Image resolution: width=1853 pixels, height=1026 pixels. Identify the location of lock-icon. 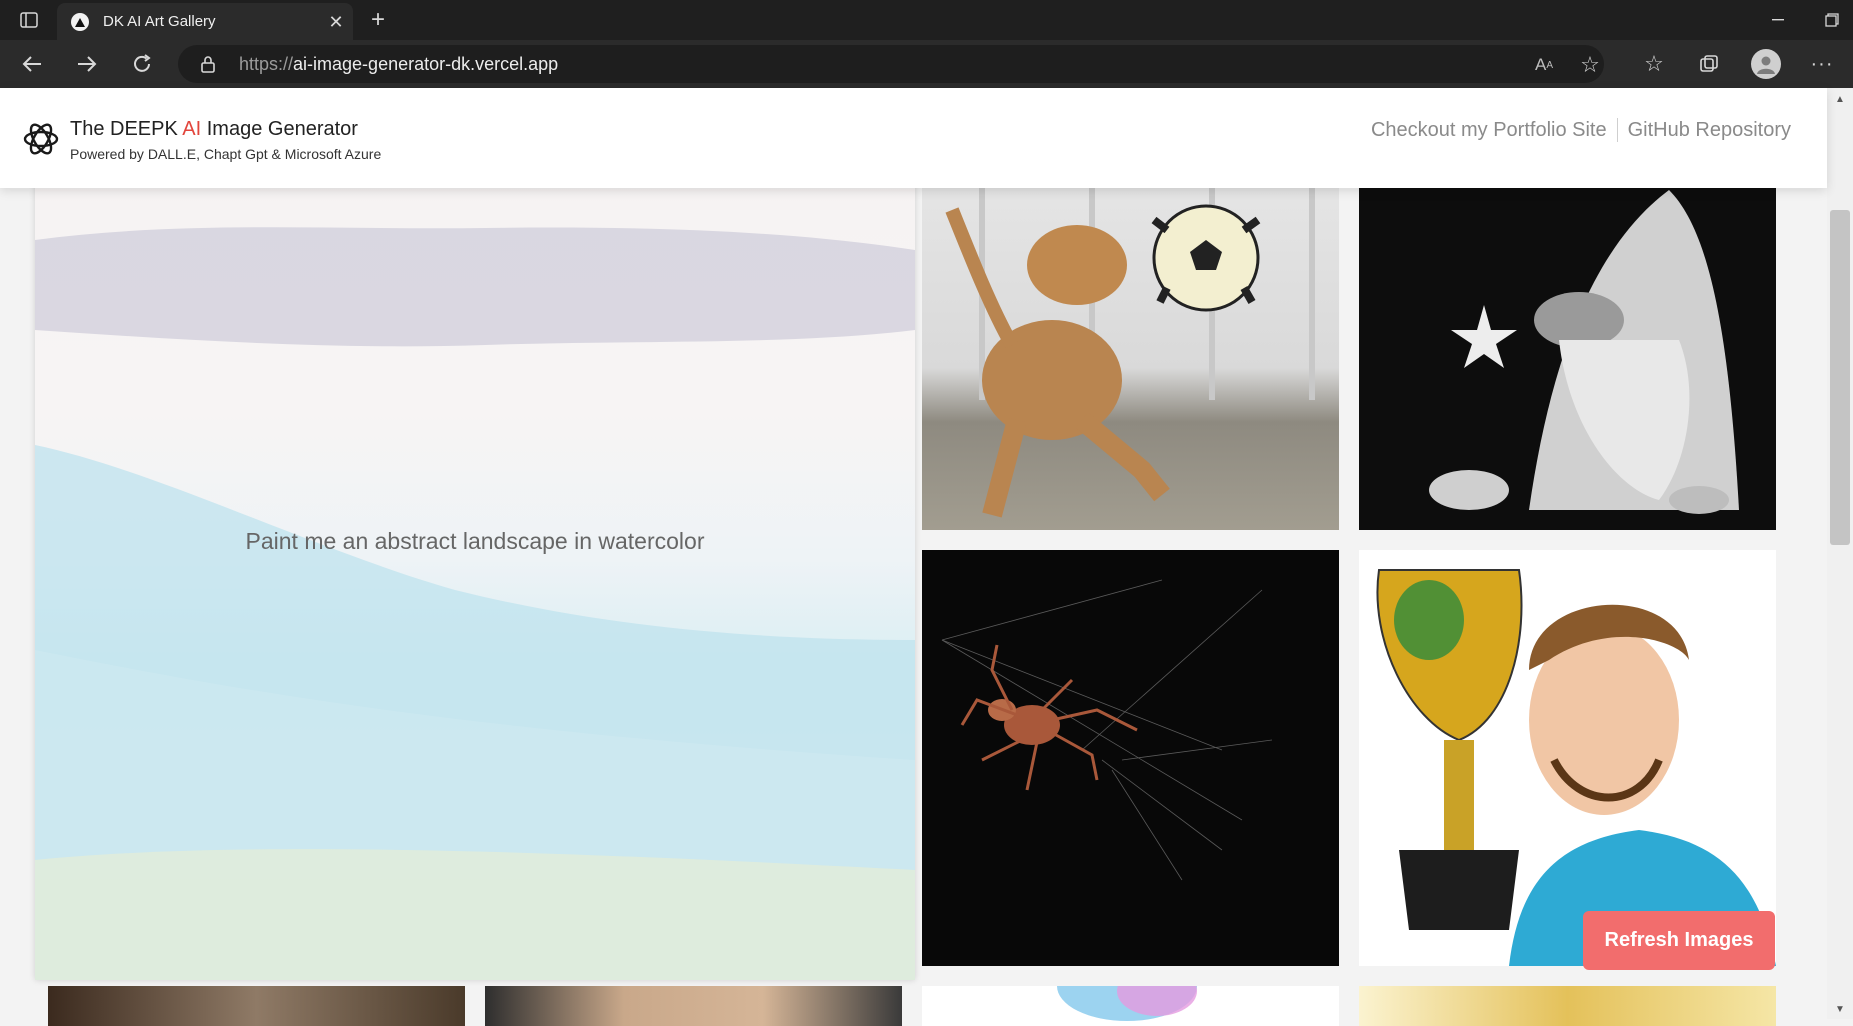
(208, 64).